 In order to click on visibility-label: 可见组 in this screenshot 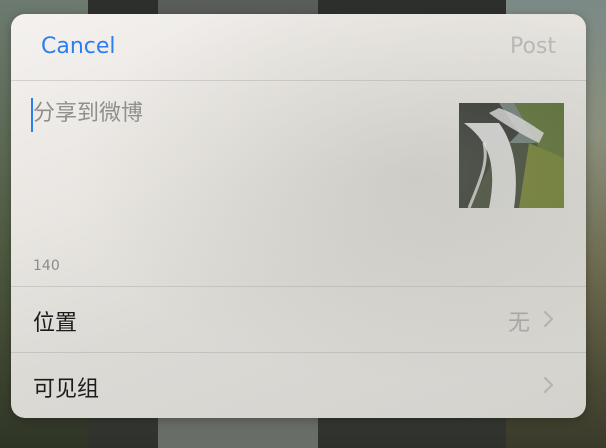, I will do `click(66, 389)`.